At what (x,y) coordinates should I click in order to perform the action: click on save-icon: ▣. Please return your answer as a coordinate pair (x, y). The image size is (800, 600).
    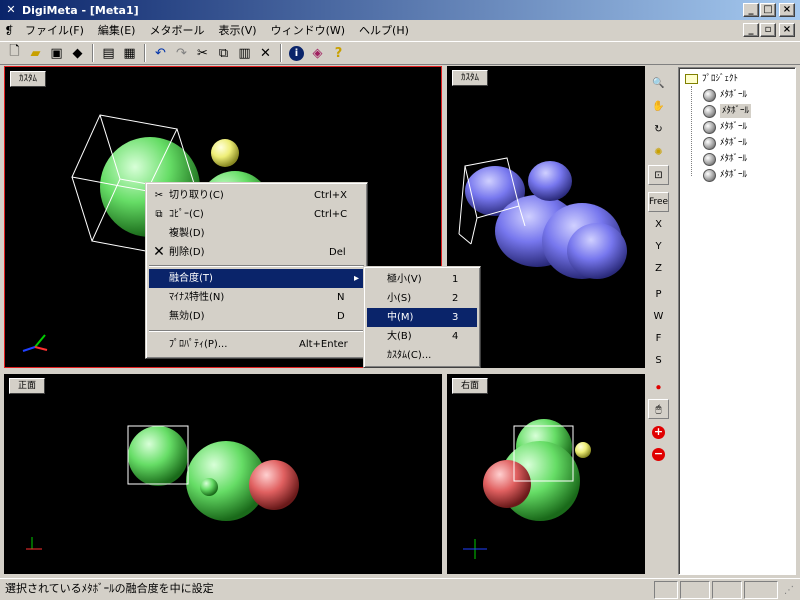
    Looking at the image, I should click on (56, 53).